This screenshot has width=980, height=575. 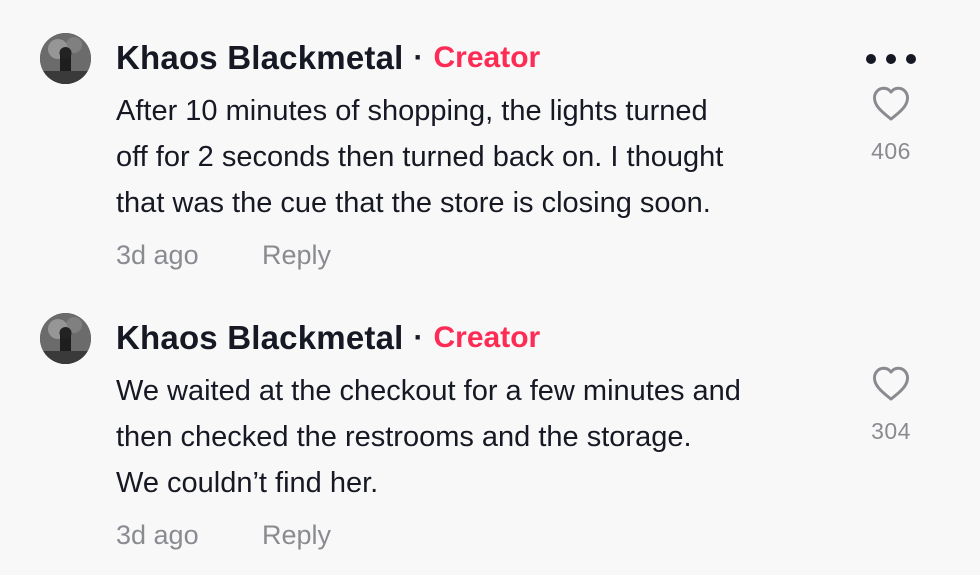 What do you see at coordinates (891, 404) in the screenshot?
I see `like-section: 304` at bounding box center [891, 404].